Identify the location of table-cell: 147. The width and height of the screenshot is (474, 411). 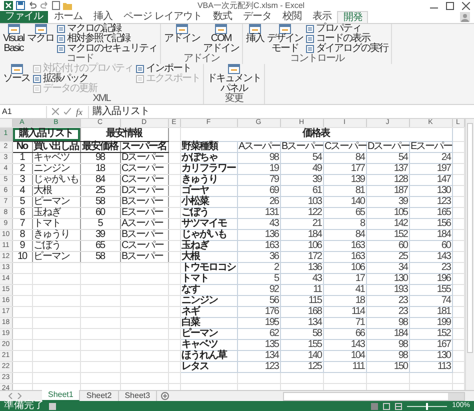
(430, 179).